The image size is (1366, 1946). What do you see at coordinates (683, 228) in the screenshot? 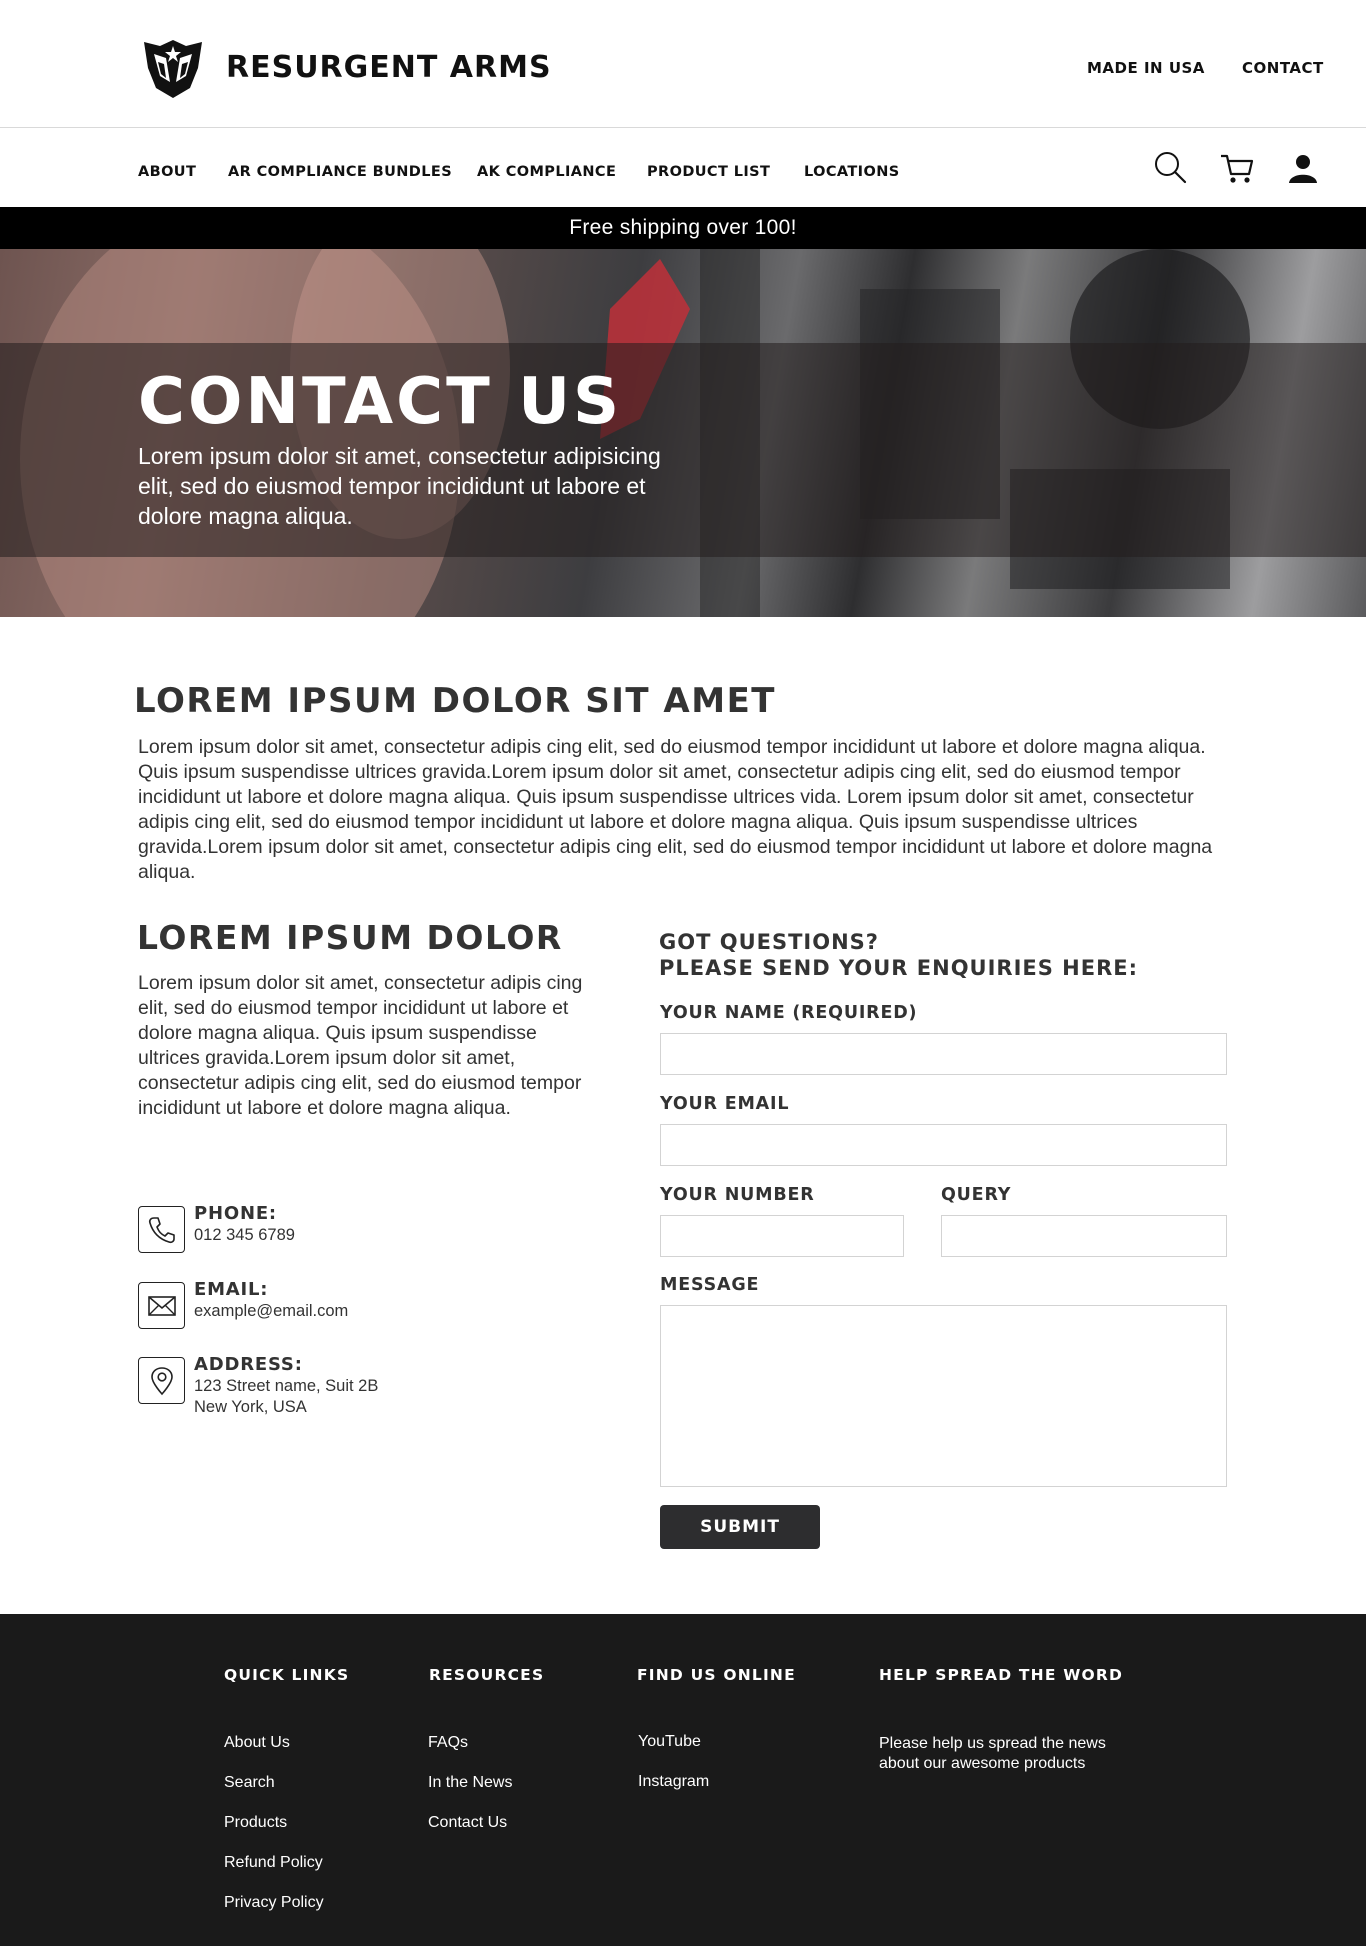
I see `promo-bar: Free shipping over 100!` at bounding box center [683, 228].